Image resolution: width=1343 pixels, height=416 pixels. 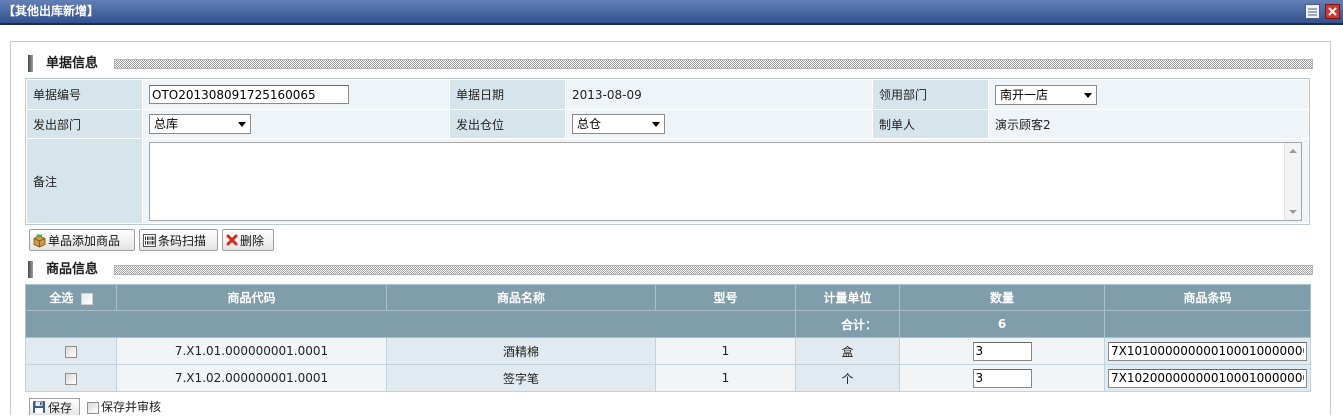 What do you see at coordinates (72, 63) in the screenshot?
I see `section-title-doc-info: 单据信息` at bounding box center [72, 63].